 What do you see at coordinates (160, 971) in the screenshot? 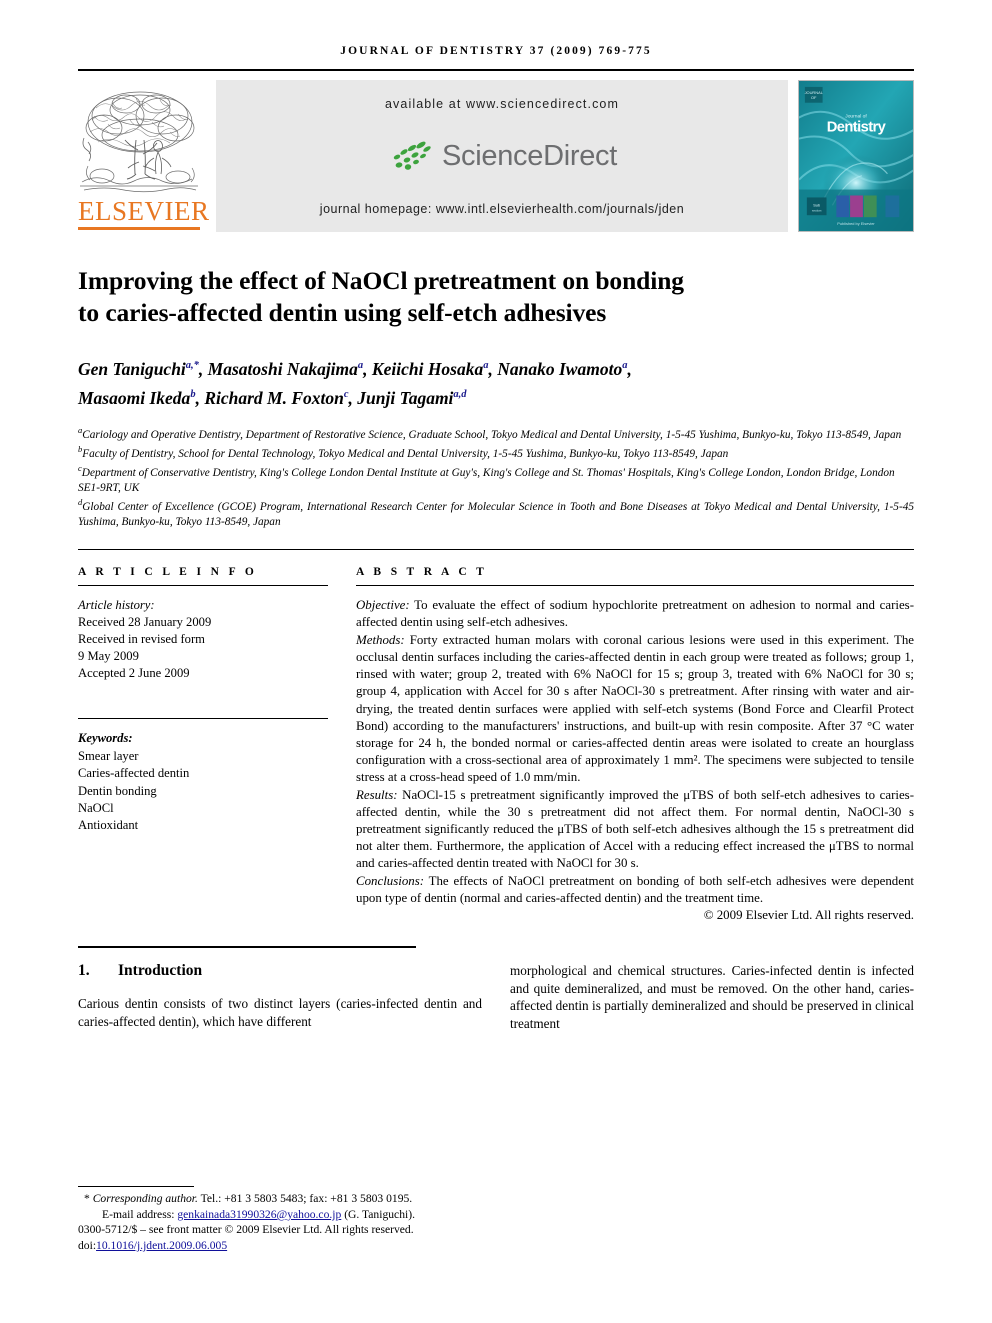
I see `introduction-heading-label: Introduction` at bounding box center [160, 971].